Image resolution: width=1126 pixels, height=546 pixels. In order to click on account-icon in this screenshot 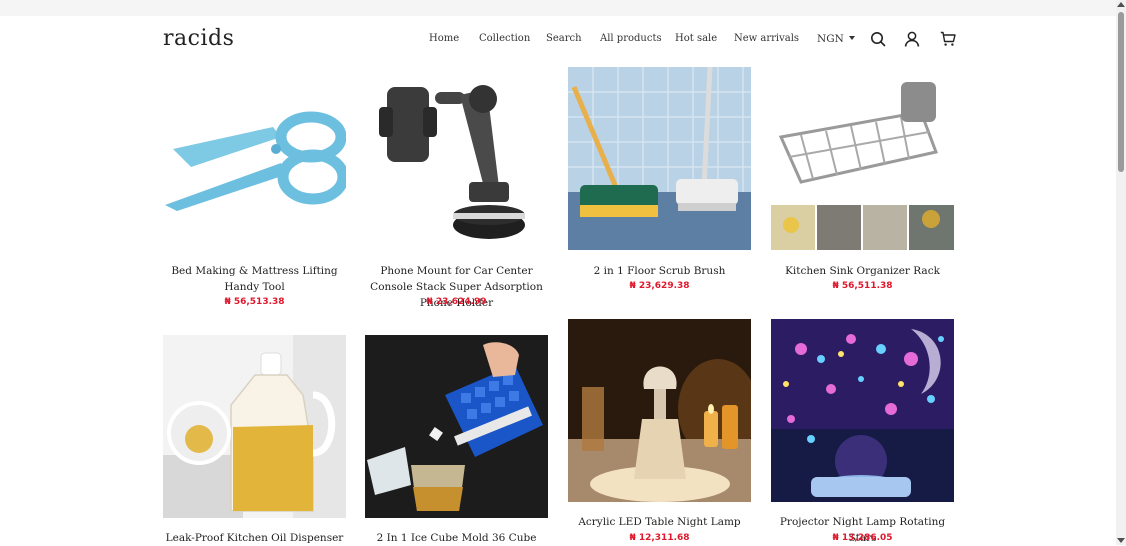, I will do `click(912, 39)`.